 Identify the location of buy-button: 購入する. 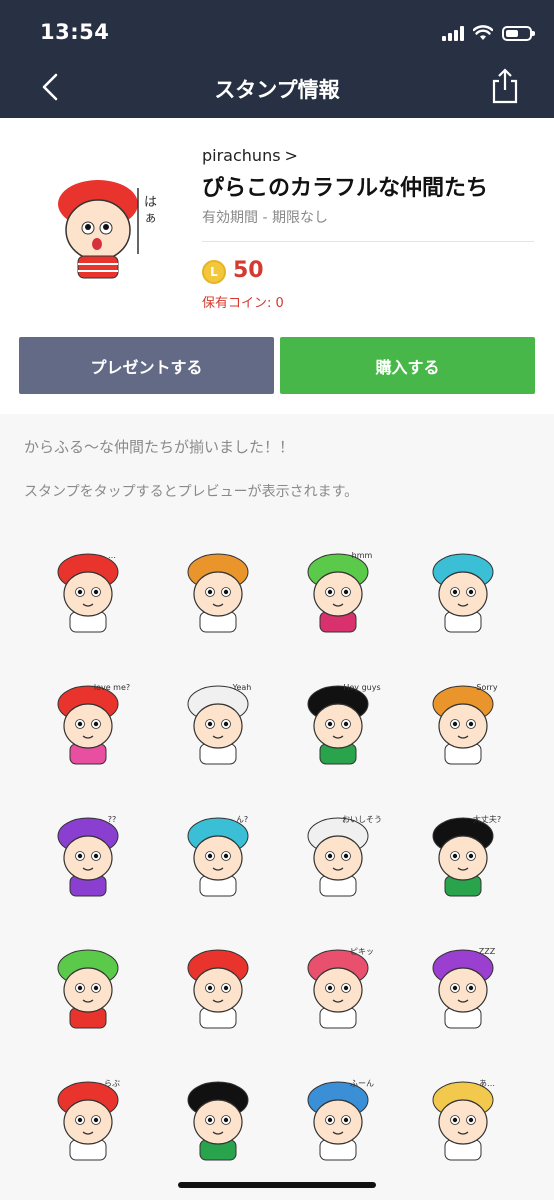
(407, 365).